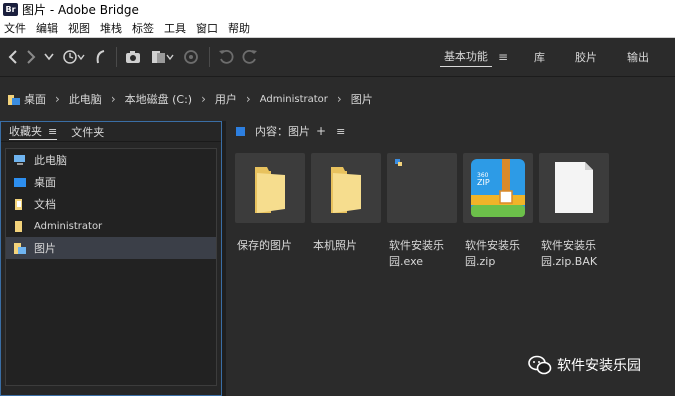  What do you see at coordinates (79, 28) in the screenshot?
I see `menu-view: 视图` at bounding box center [79, 28].